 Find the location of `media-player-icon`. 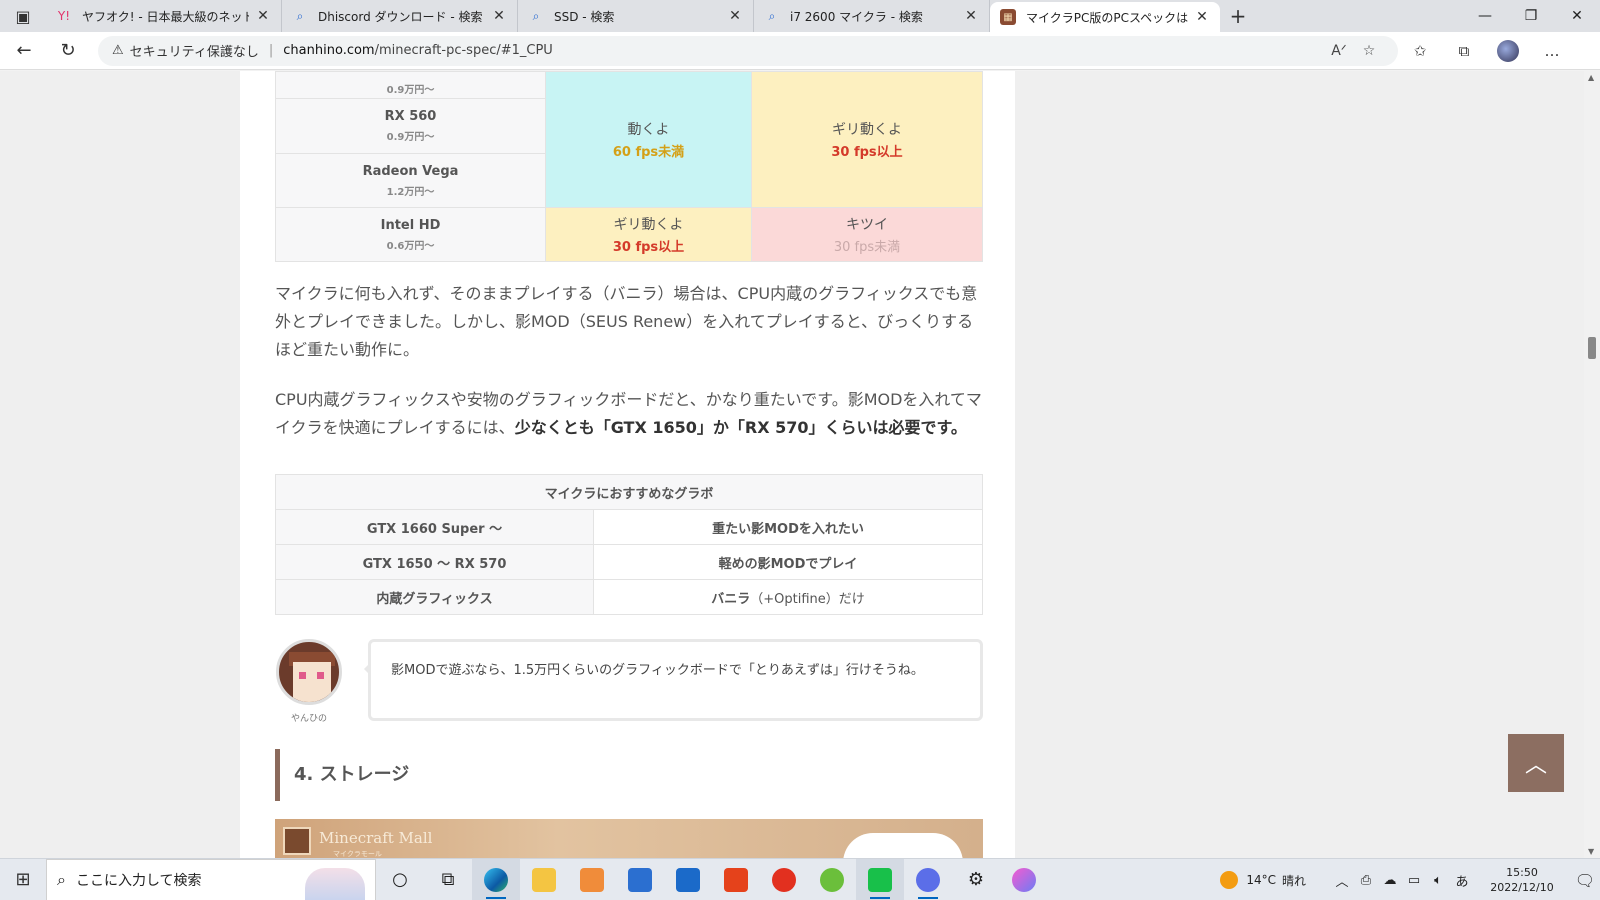

media-player-icon is located at coordinates (592, 879).